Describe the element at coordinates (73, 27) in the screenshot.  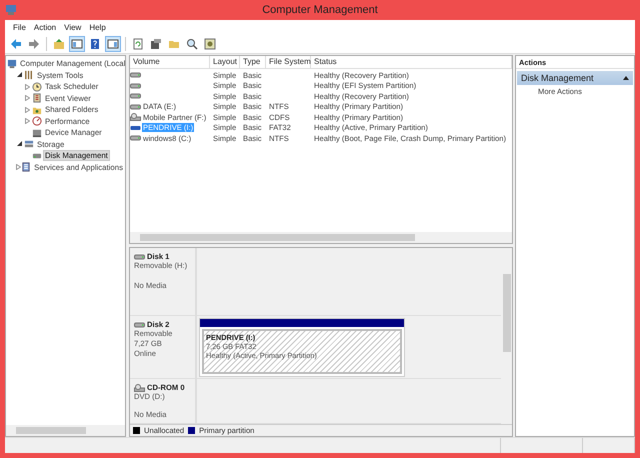
I see `menu-item: View` at that location.